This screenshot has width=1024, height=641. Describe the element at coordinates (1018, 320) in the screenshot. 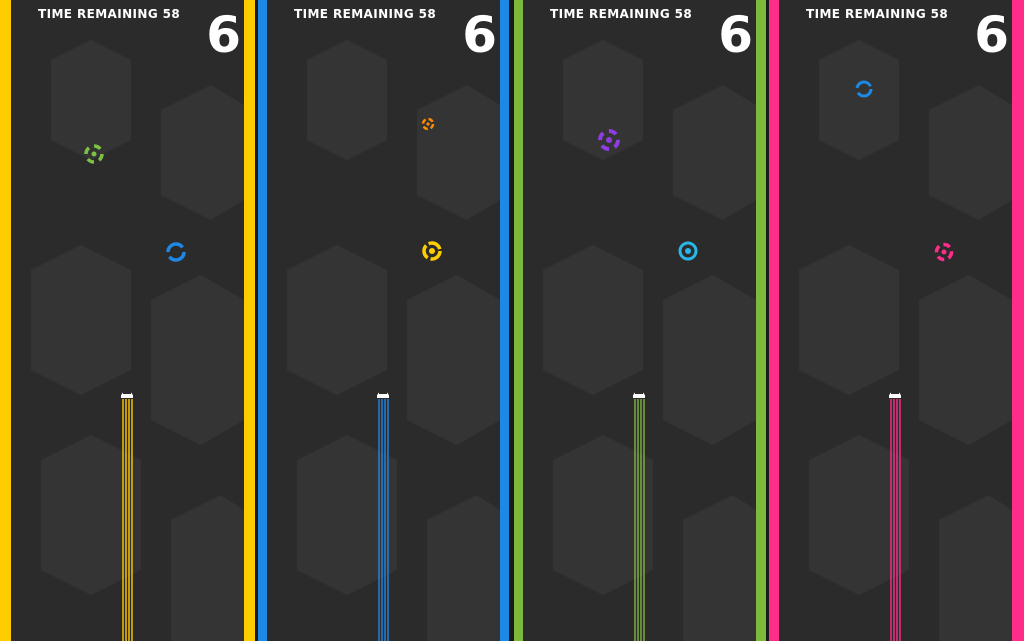

I see `lane-4-right-border` at that location.